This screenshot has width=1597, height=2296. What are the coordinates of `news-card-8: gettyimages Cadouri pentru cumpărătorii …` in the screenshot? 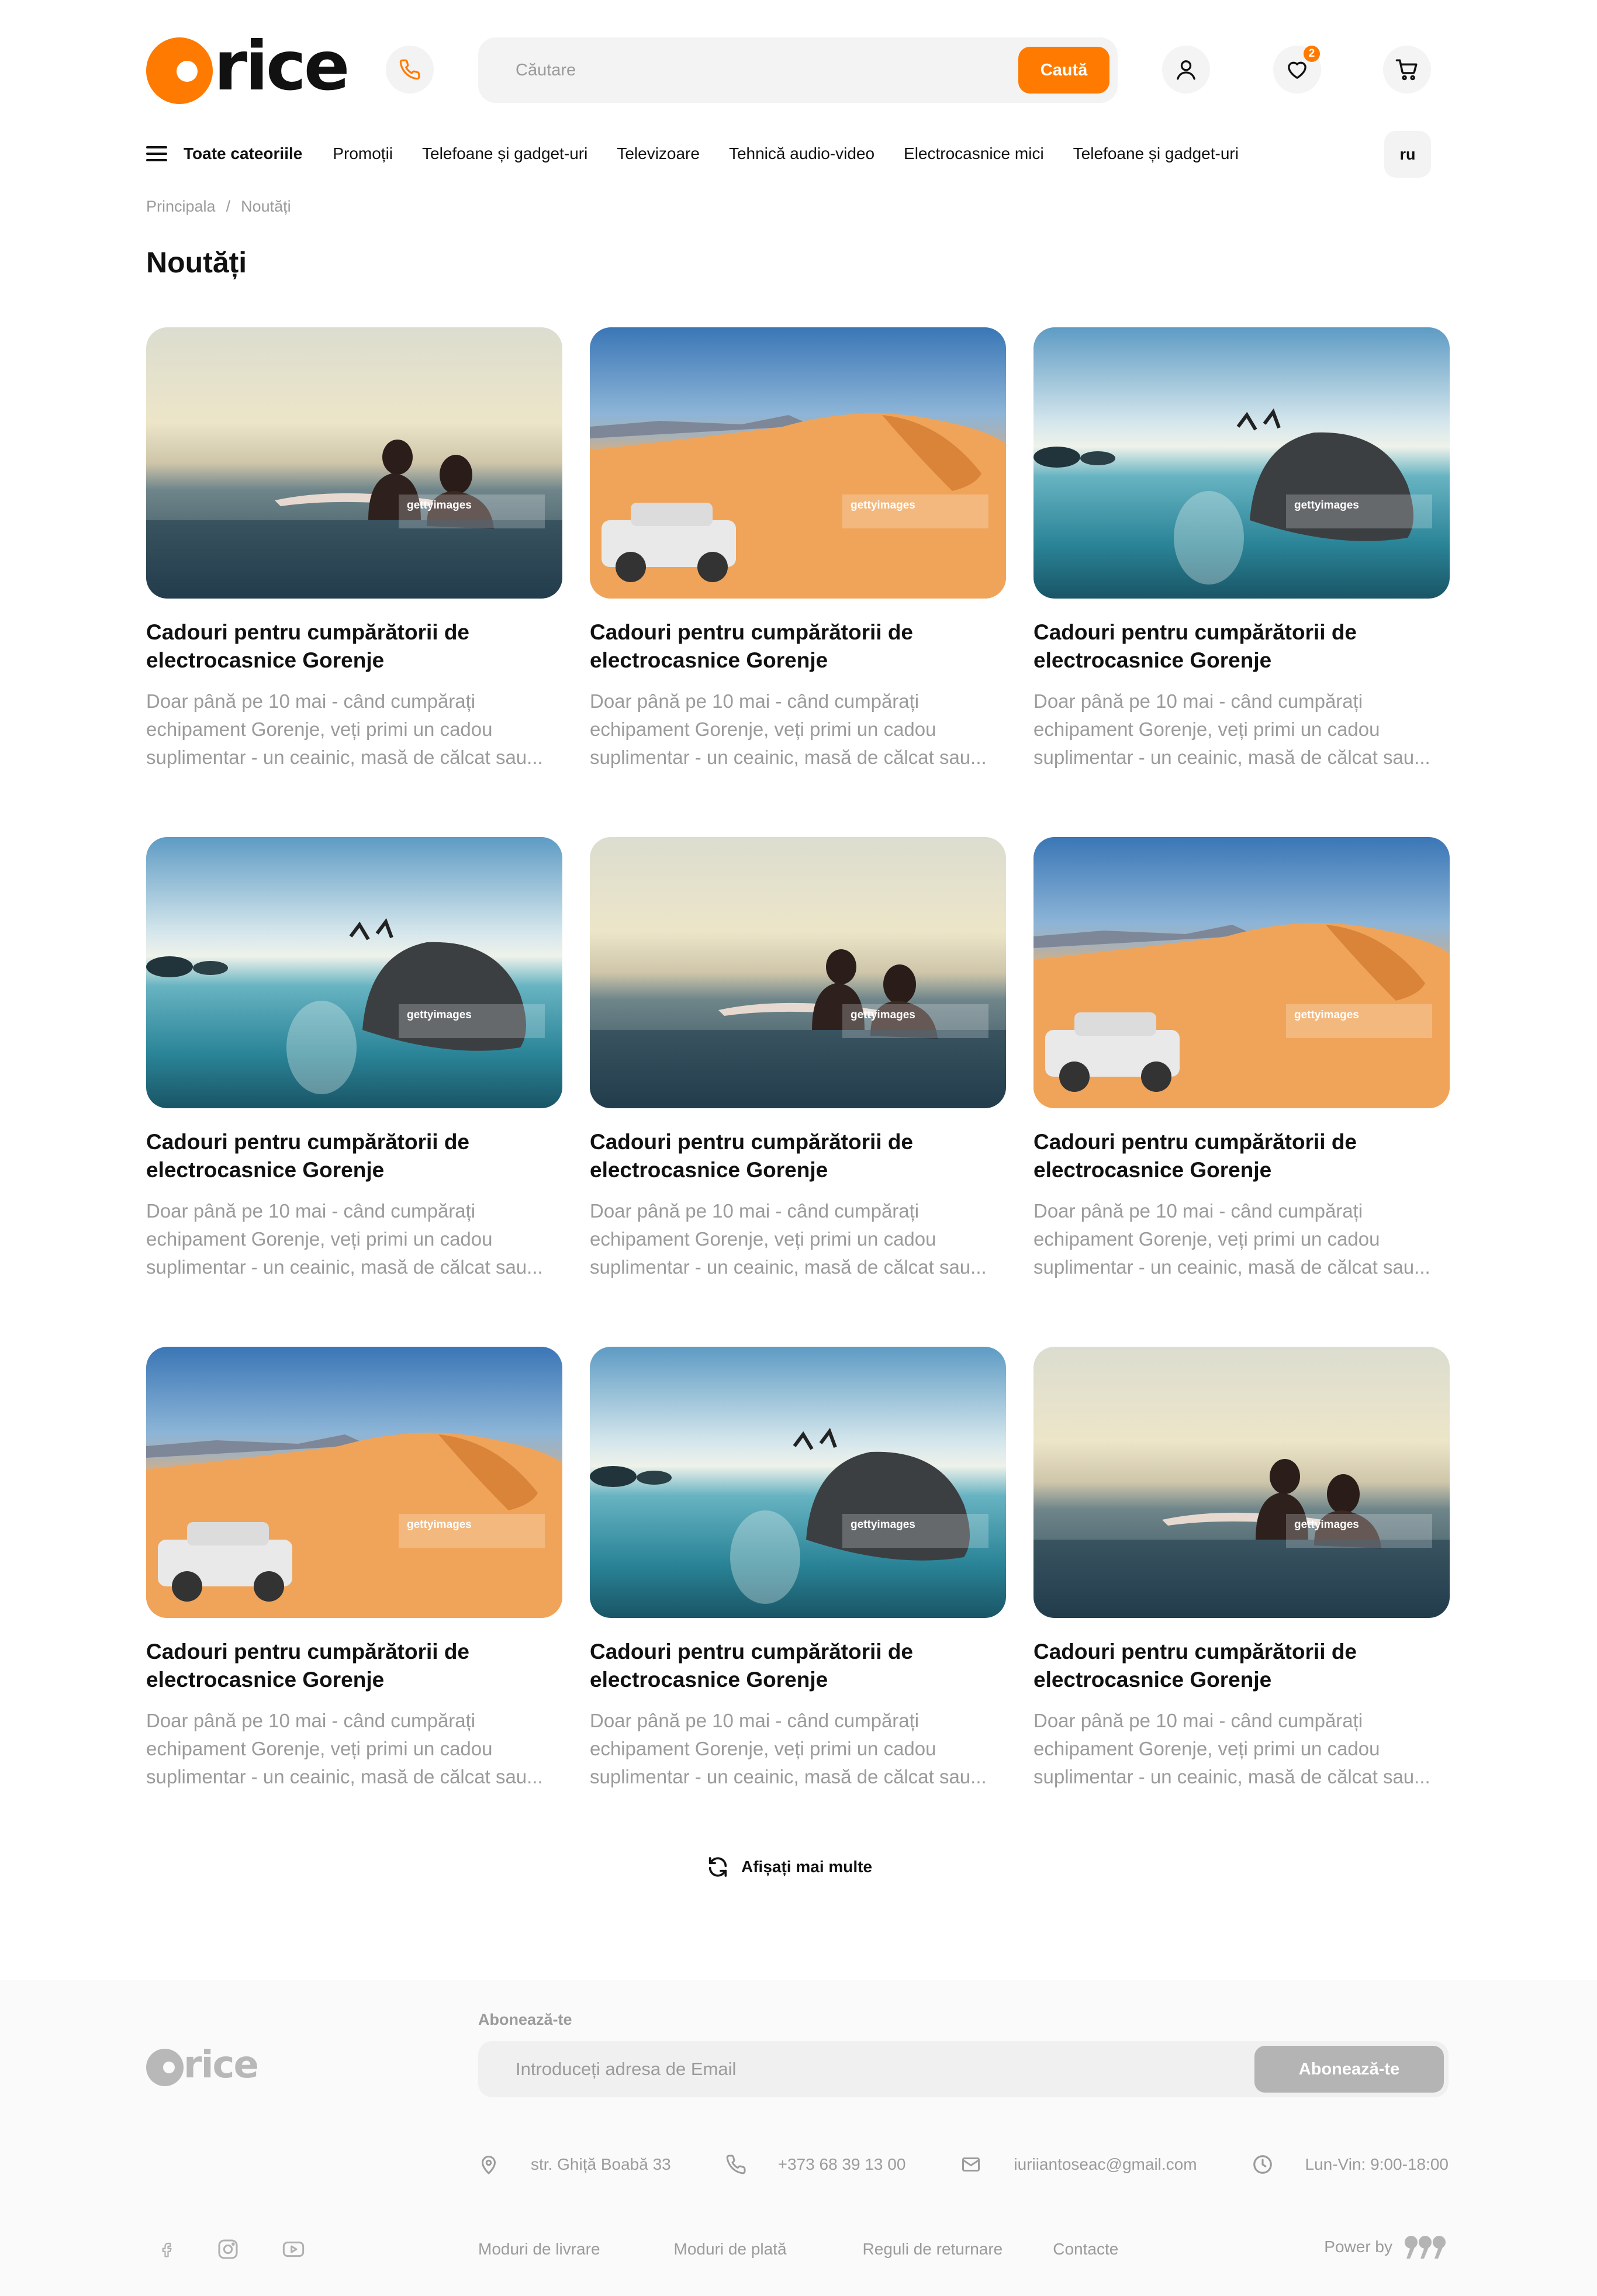 It's located at (798, 1567).